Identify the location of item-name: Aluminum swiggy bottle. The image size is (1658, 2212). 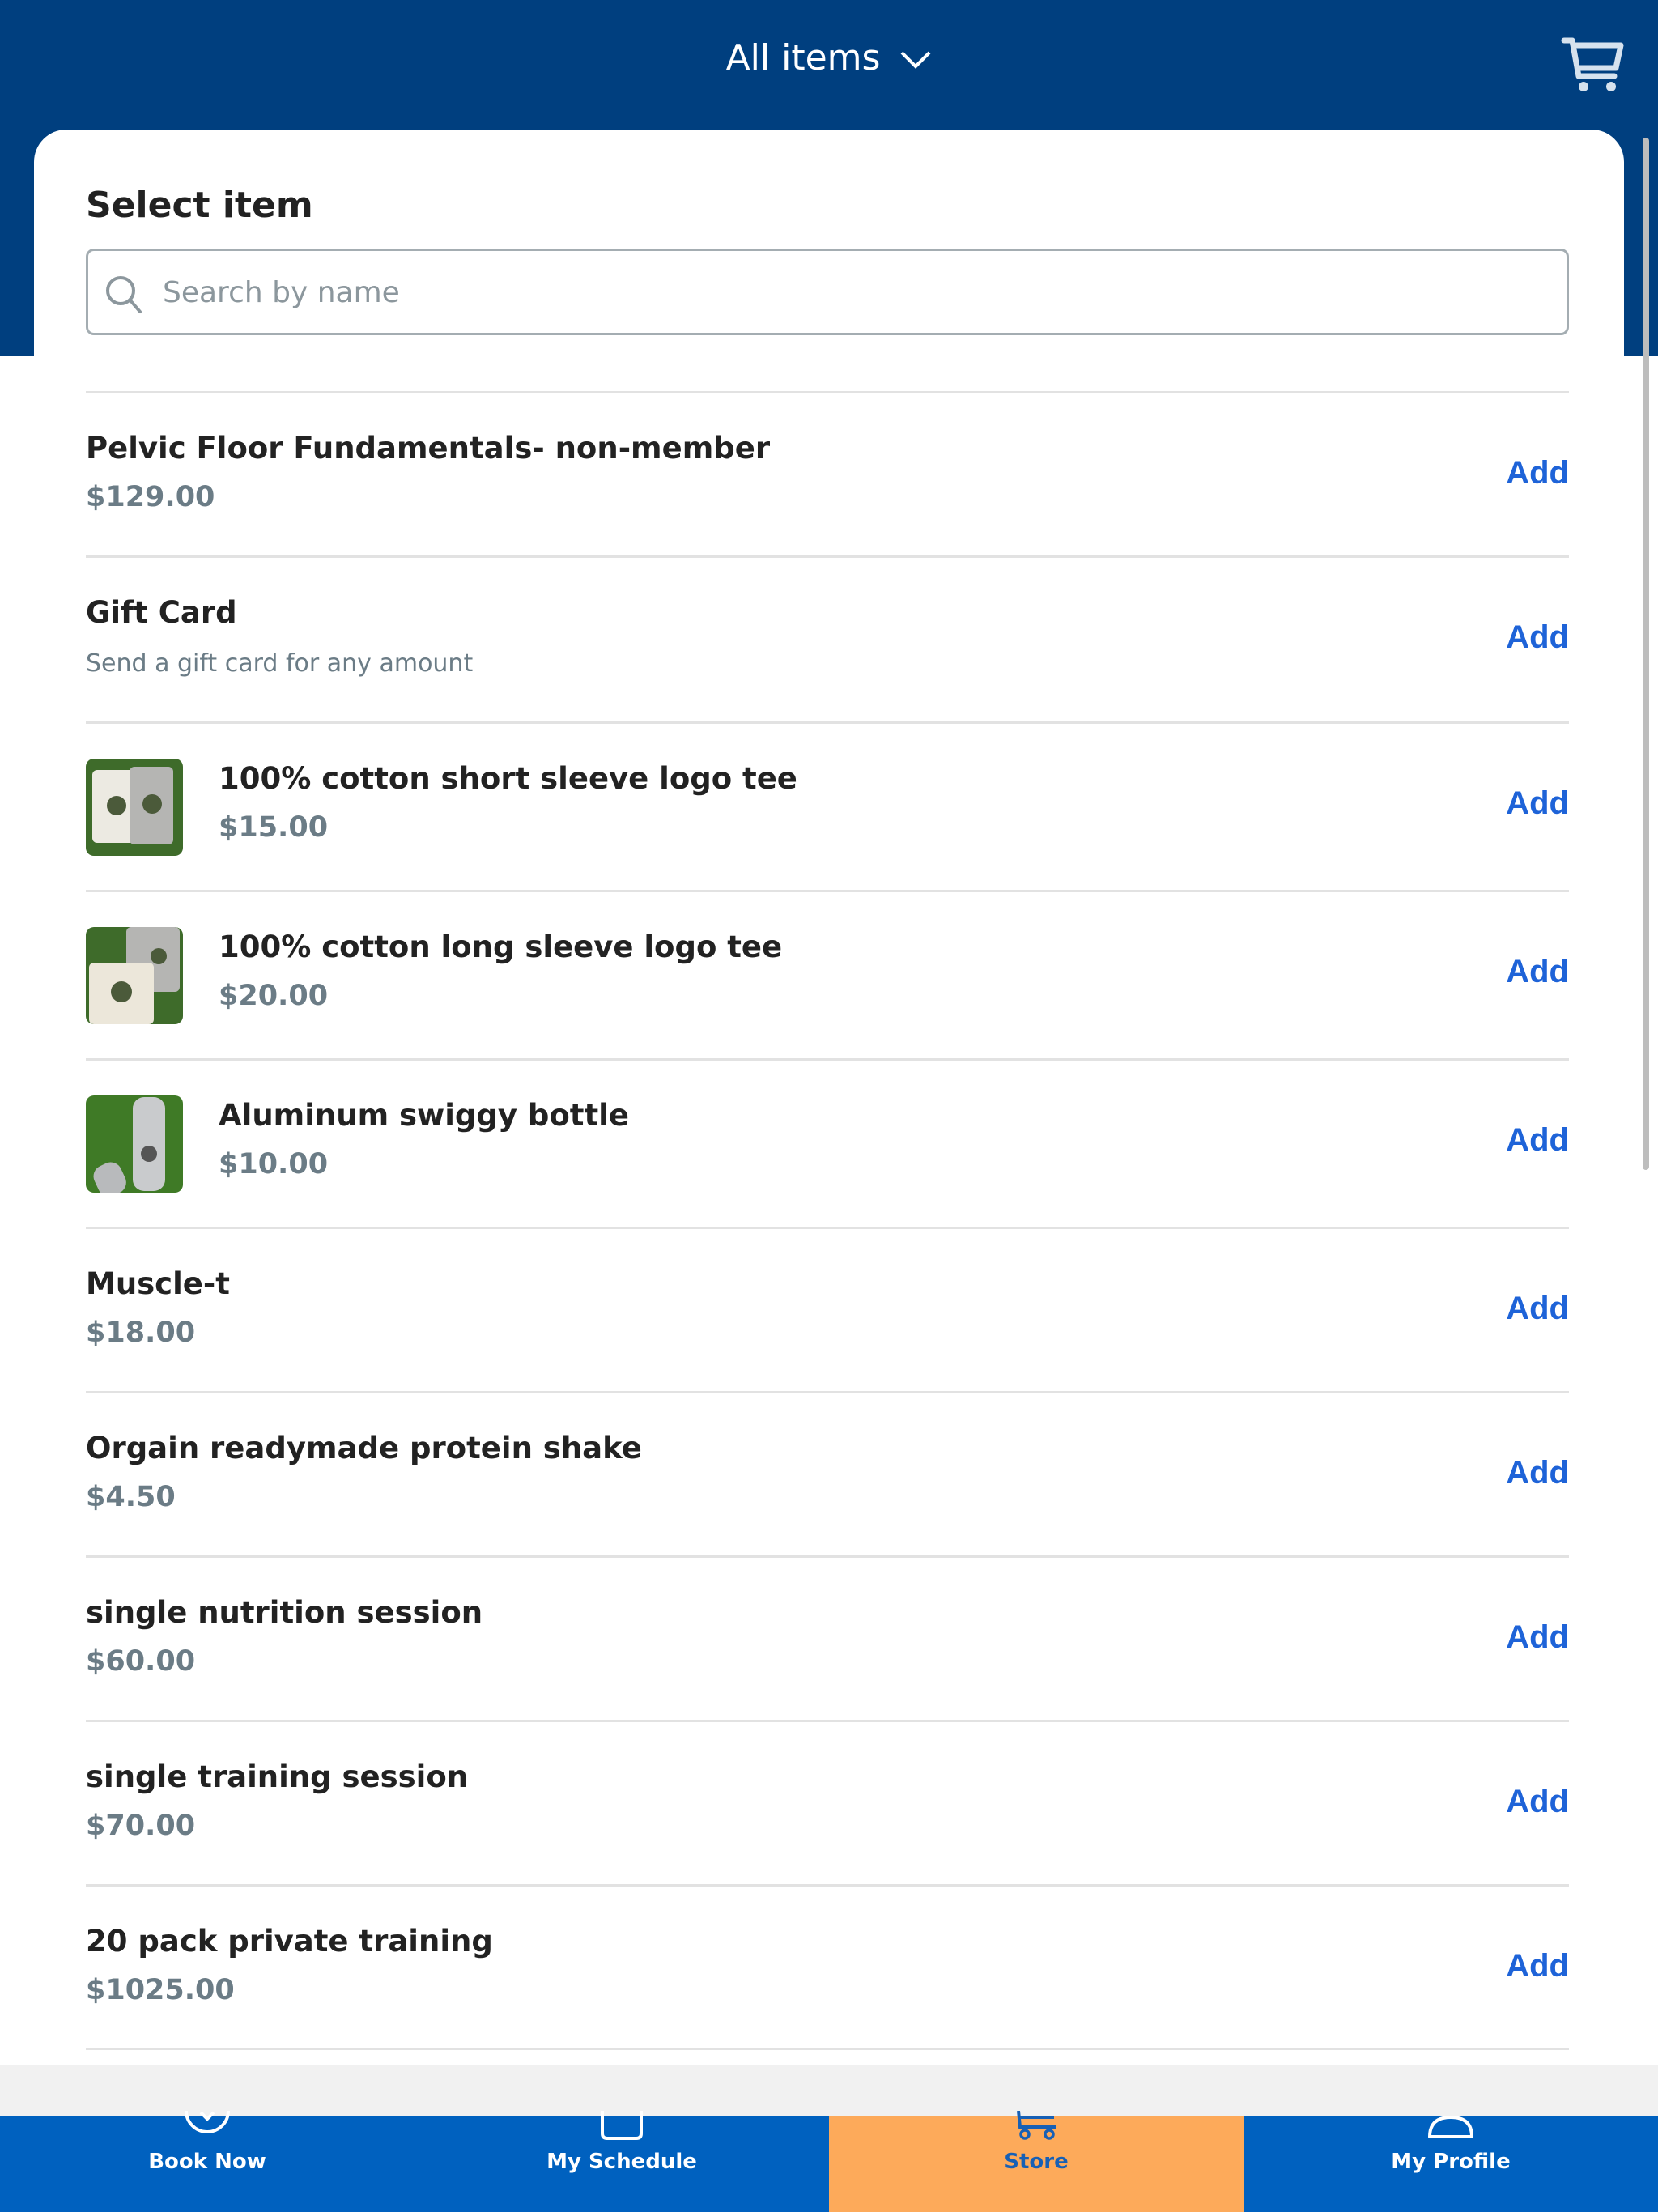
(424, 1115).